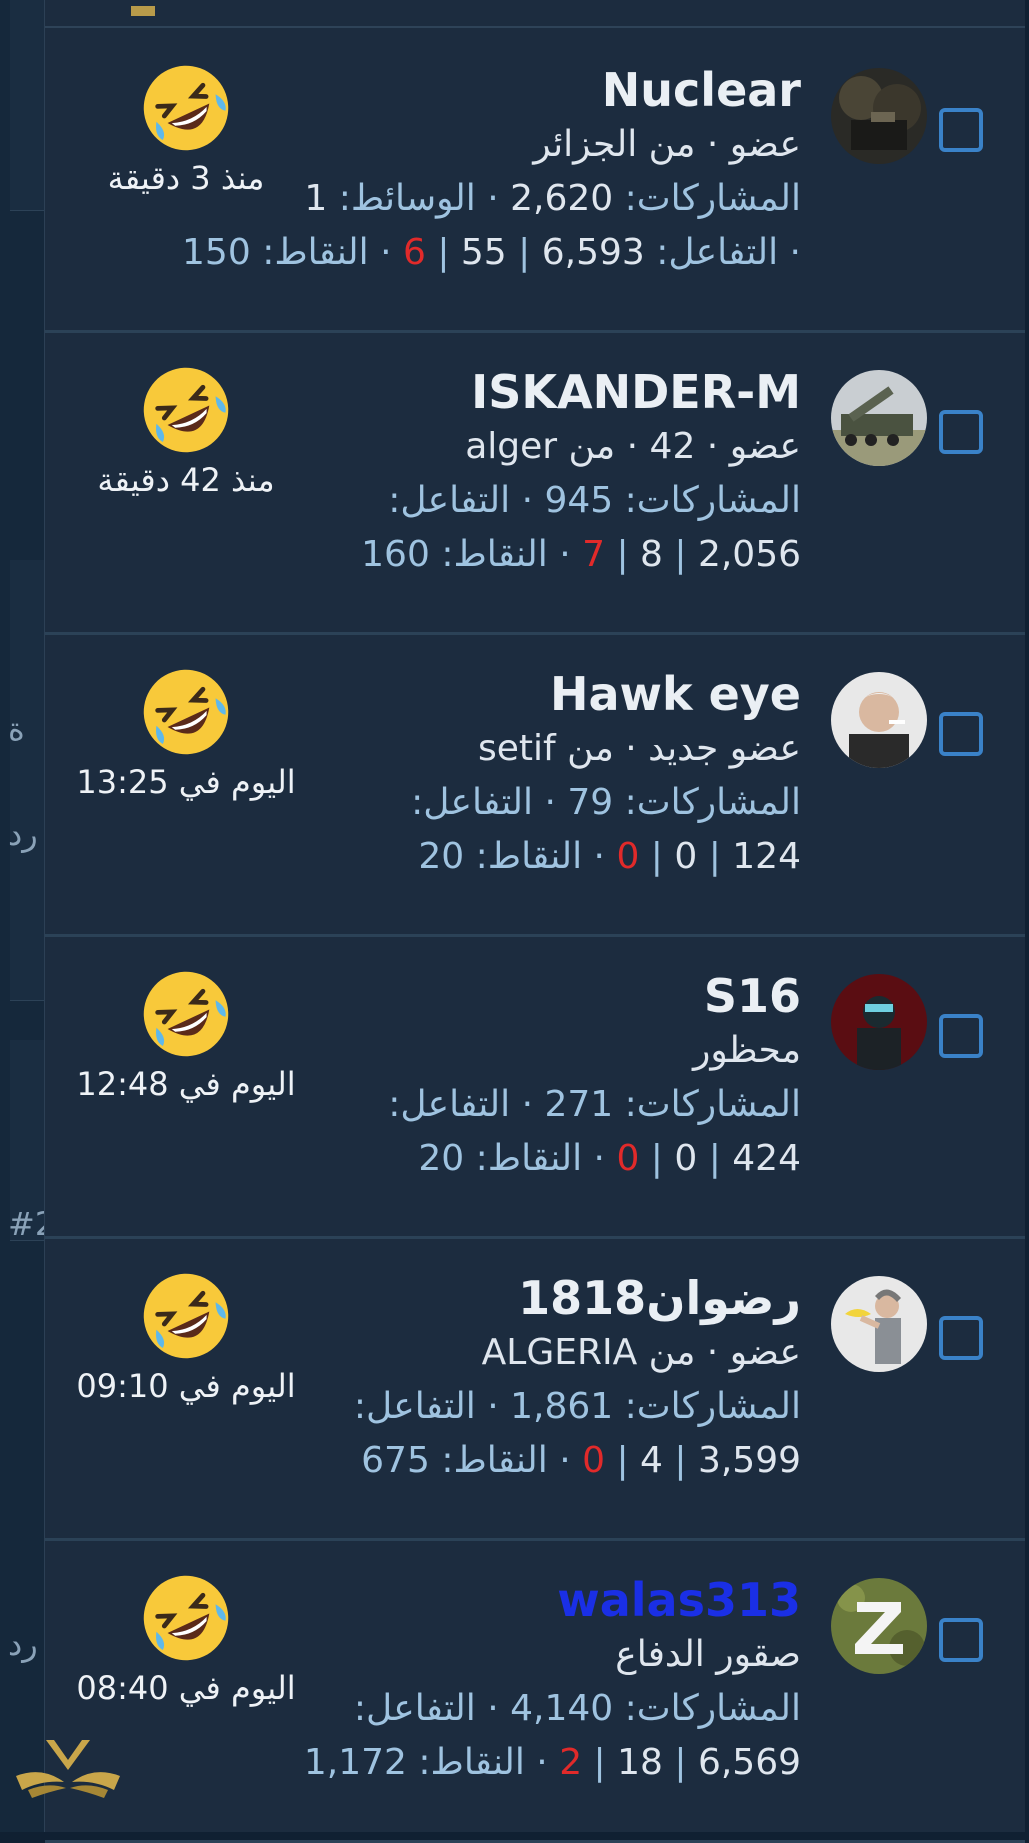 This screenshot has height=1843, width=1029. What do you see at coordinates (879, 1626) in the screenshot?
I see `z-letter-avatar` at bounding box center [879, 1626].